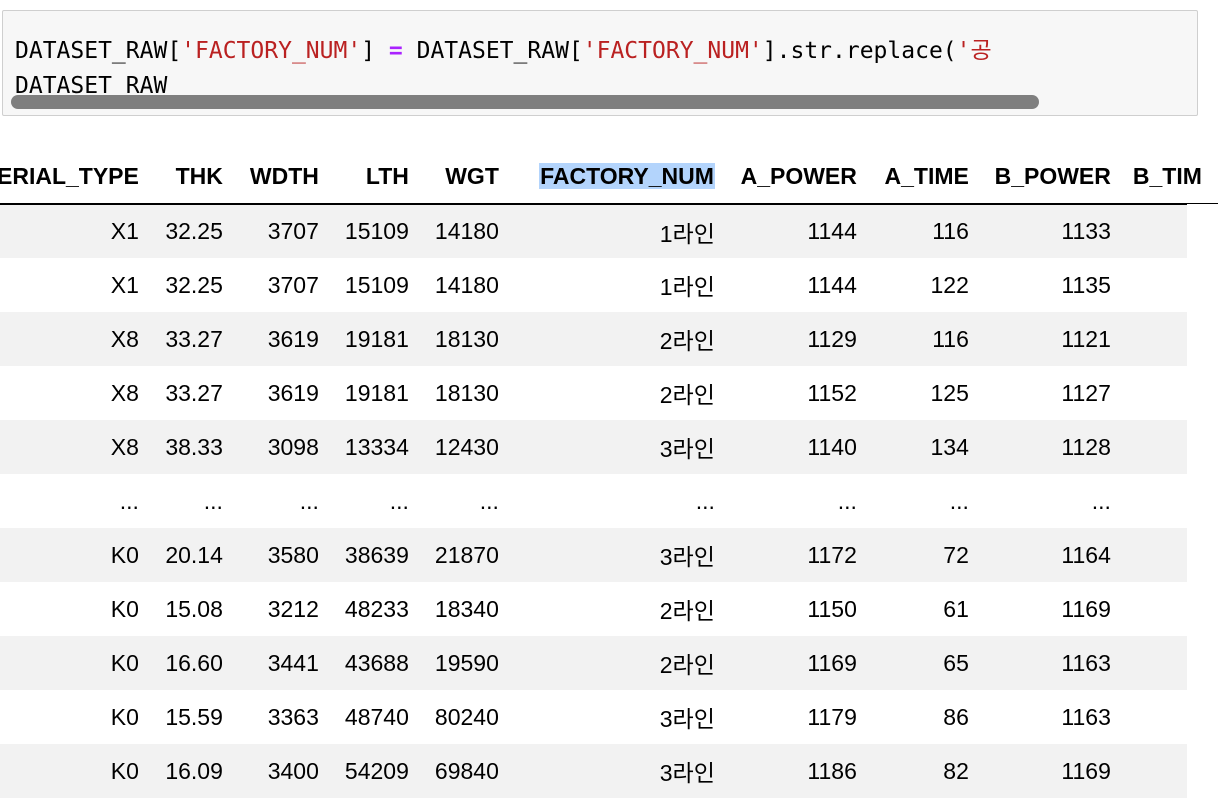 This screenshot has width=1218, height=802. What do you see at coordinates (956, 608) in the screenshot?
I see `table-cell: 61` at bounding box center [956, 608].